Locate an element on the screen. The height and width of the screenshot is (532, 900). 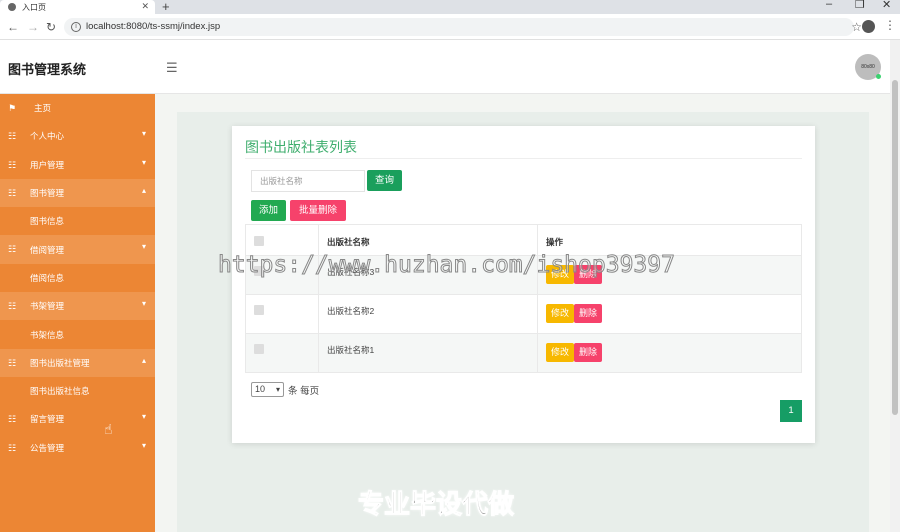
sidebar-item-label: 主页 is located at coordinates (43, 108).